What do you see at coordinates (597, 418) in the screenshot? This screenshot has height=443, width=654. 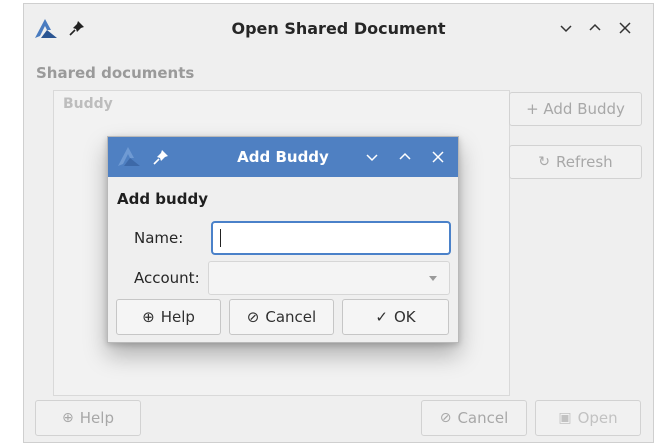 I see `open-label: Open` at bounding box center [597, 418].